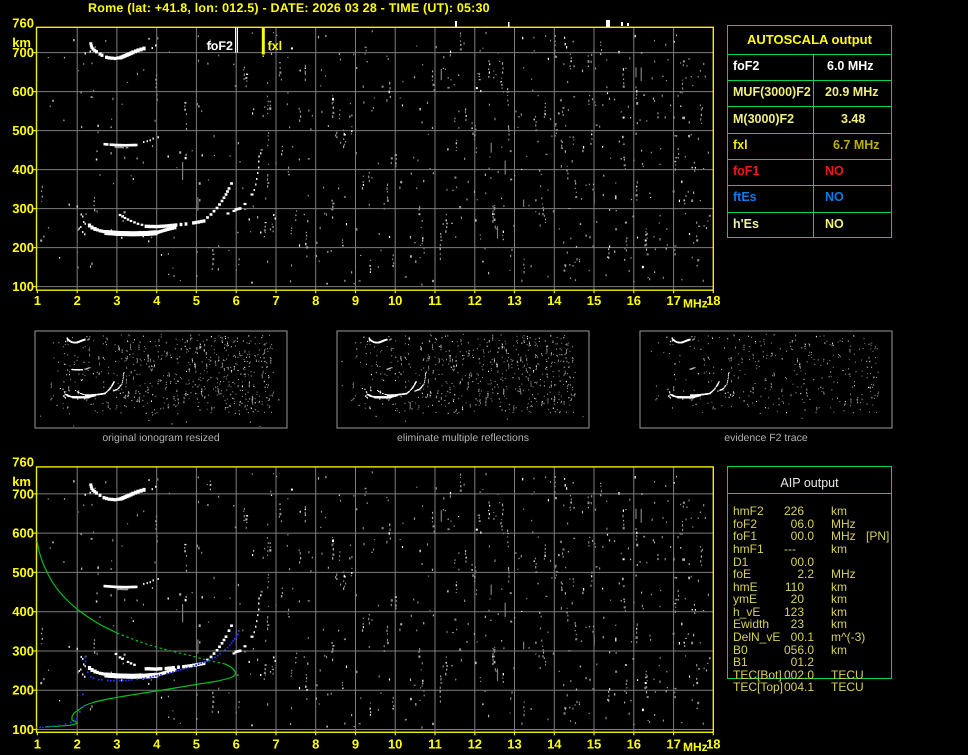  What do you see at coordinates (220, 46) in the screenshot?
I see `svg-text: foF2` at bounding box center [220, 46].